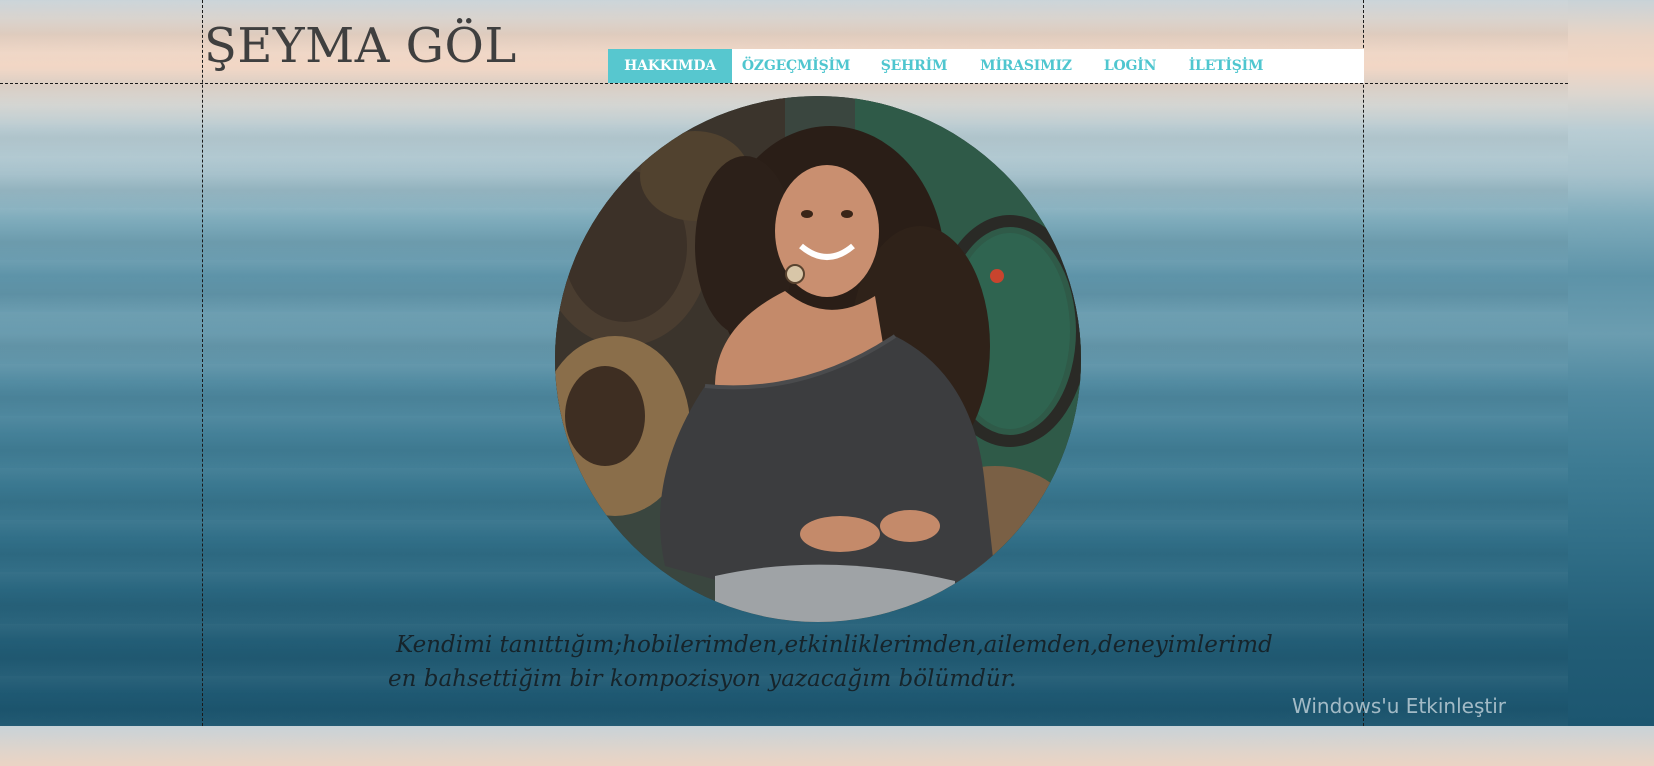  What do you see at coordinates (360, 46) in the screenshot?
I see `site-title: ŞEYMA GÖL` at bounding box center [360, 46].